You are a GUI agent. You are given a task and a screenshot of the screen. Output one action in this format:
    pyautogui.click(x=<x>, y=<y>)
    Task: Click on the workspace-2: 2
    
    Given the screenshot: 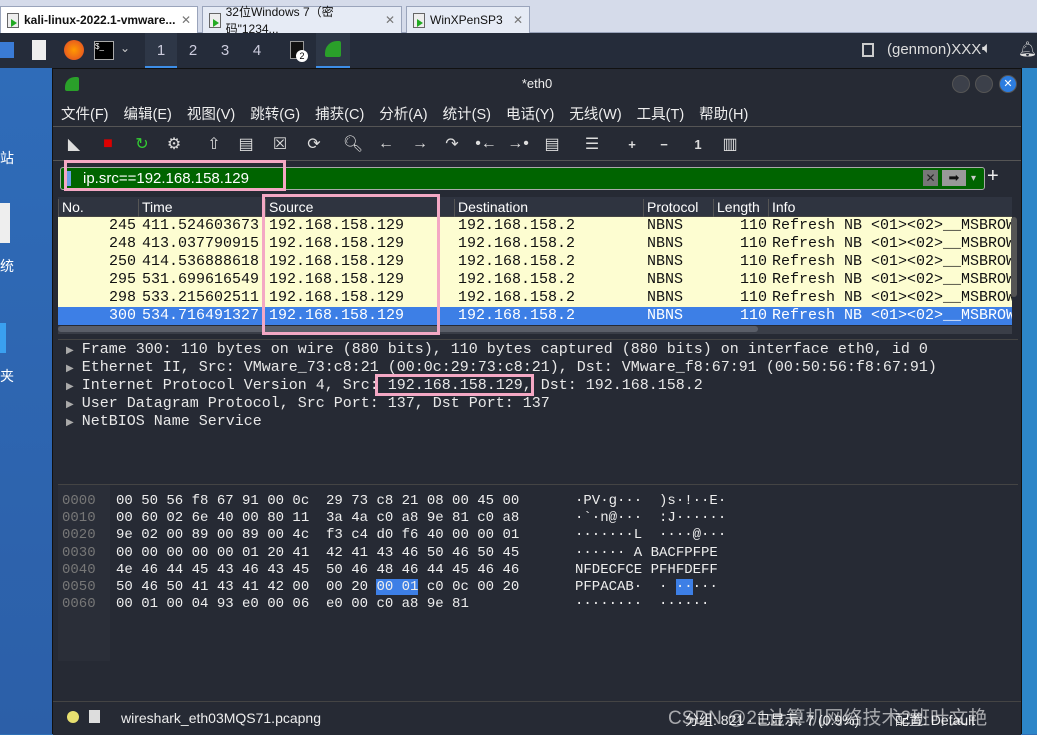 What is the action you would take?
    pyautogui.click(x=193, y=50)
    